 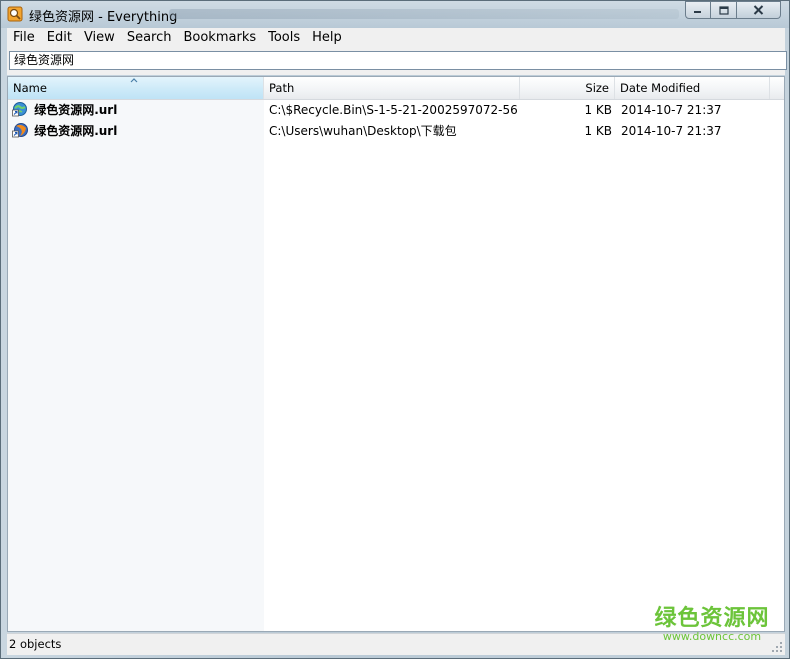 I want to click on menu-file: File, so click(x=24, y=38).